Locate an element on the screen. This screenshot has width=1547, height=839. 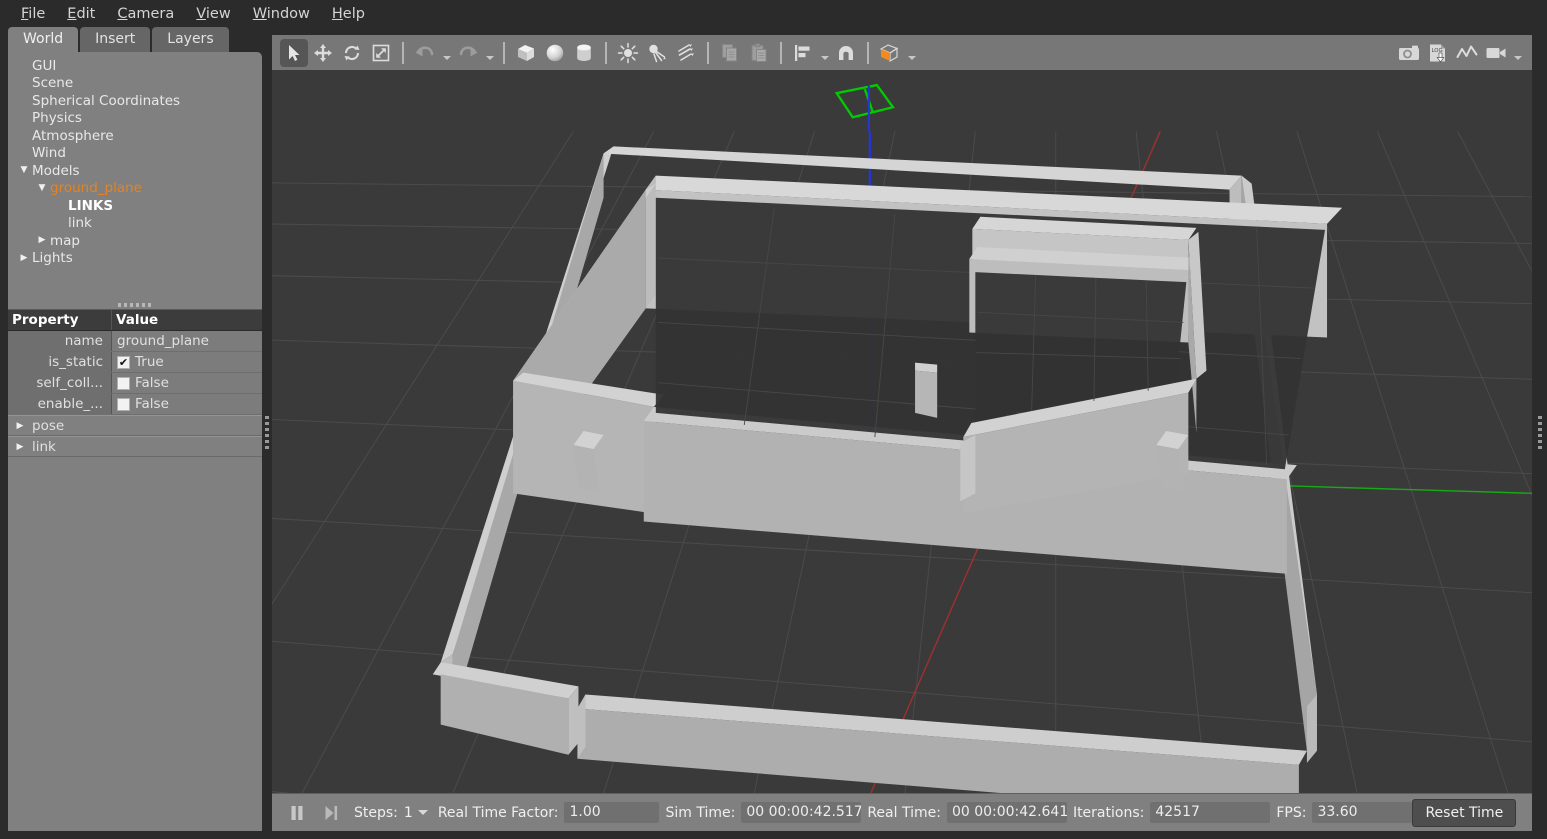
sim-time-field: 00 00:00:42.517 is located at coordinates (801, 812).